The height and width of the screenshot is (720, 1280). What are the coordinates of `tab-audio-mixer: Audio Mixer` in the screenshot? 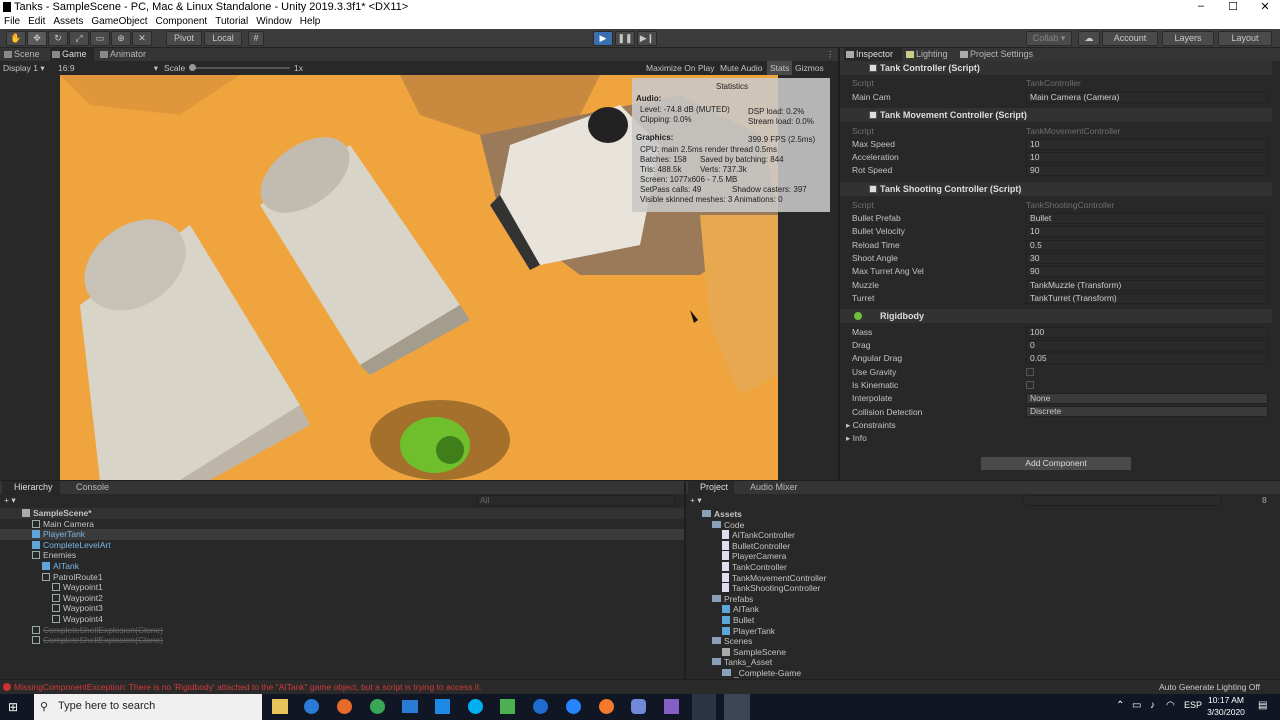 It's located at (773, 487).